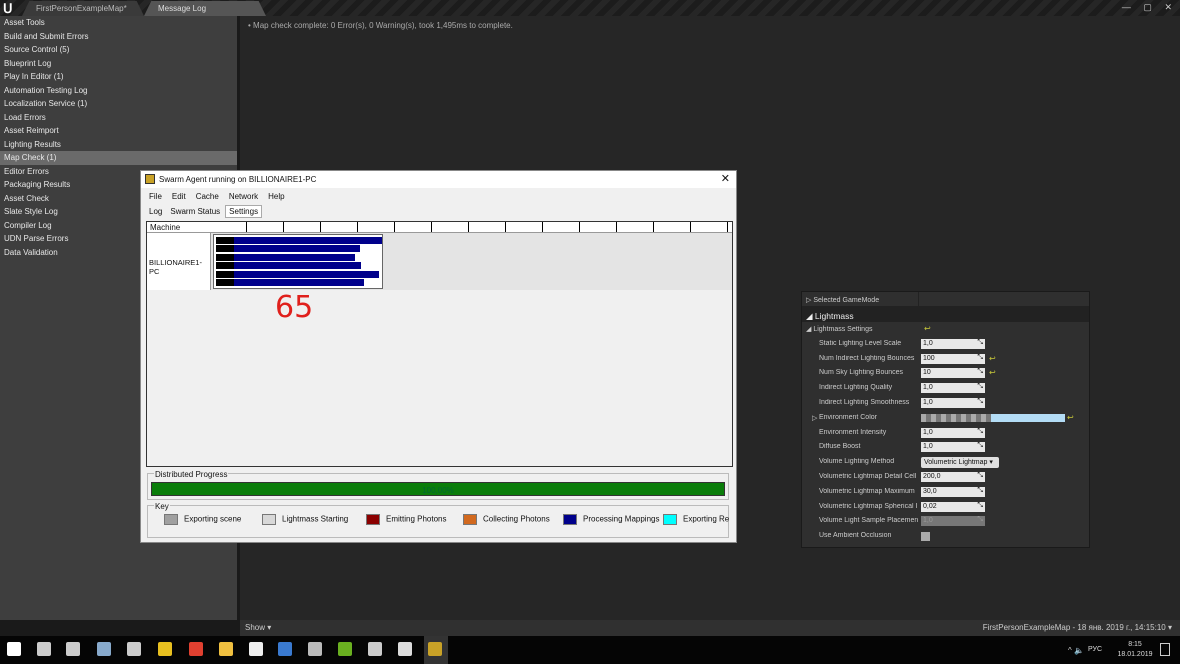 This screenshot has width=1180, height=664. I want to click on swarm-tab: Swarm Status, so click(195, 211).